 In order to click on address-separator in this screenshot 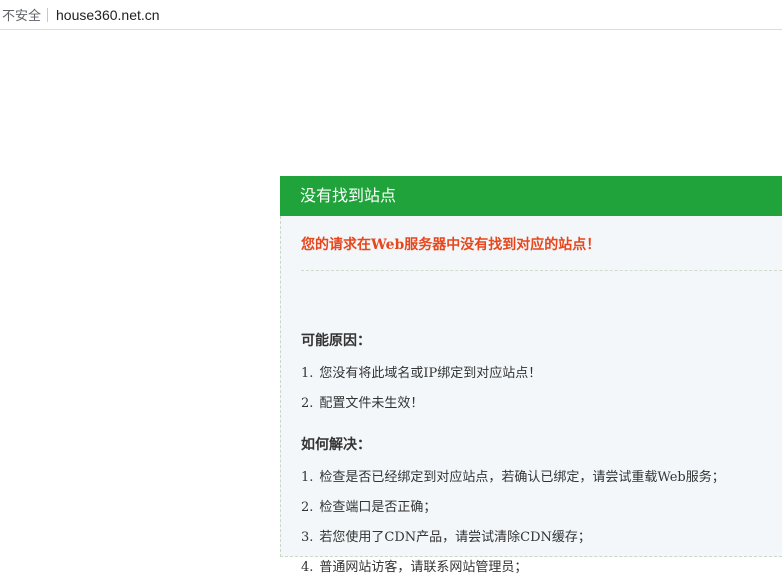, I will do `click(48, 14)`.